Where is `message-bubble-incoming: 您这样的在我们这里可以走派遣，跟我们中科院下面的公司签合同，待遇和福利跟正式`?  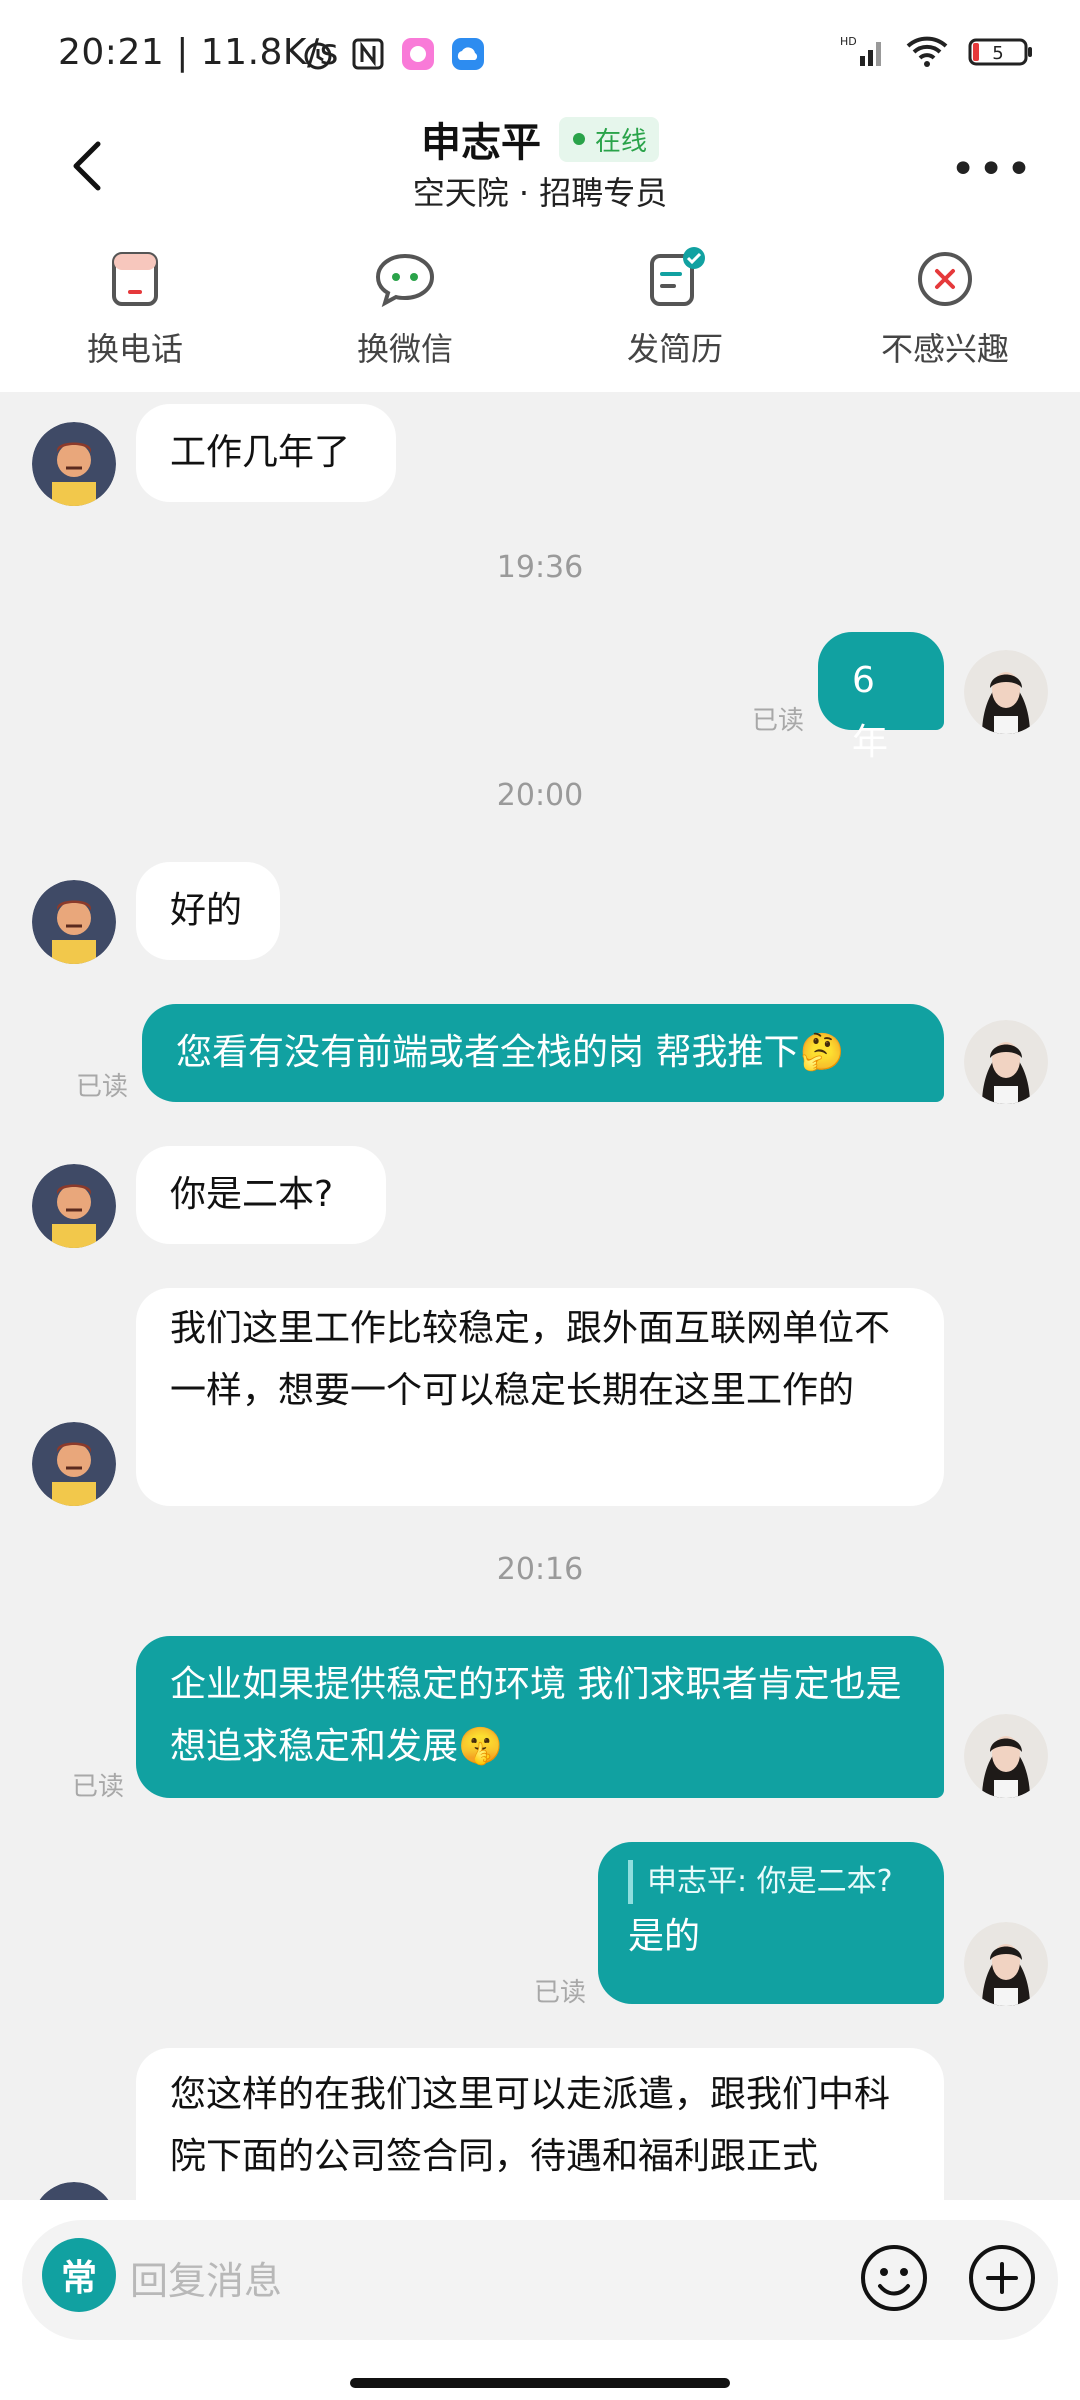 message-bubble-incoming: 您这样的在我们这里可以走派遣，跟我们中科院下面的公司签合同，待遇和福利跟正式 is located at coordinates (540, 2124).